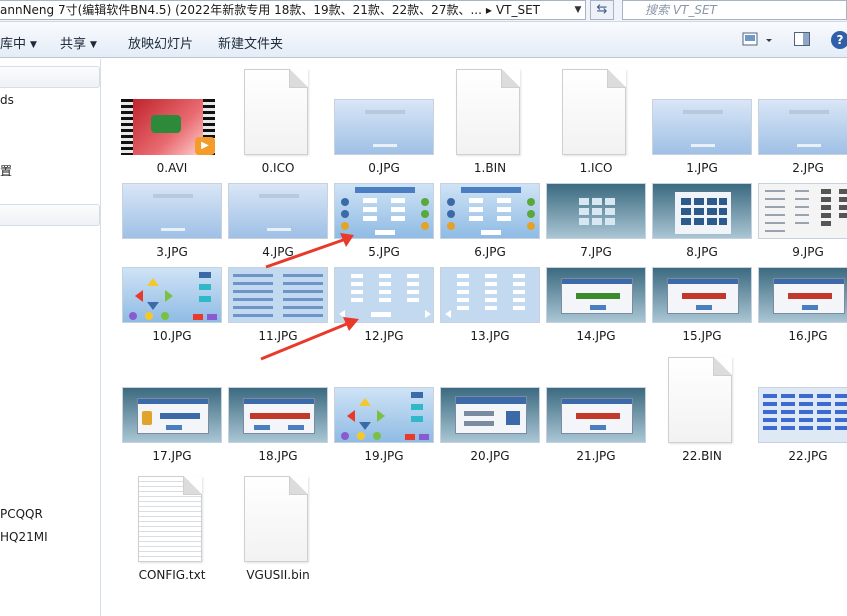 This screenshot has height=616, width=847. What do you see at coordinates (702, 336) in the screenshot?
I see `file-name: 15.JPG` at bounding box center [702, 336].